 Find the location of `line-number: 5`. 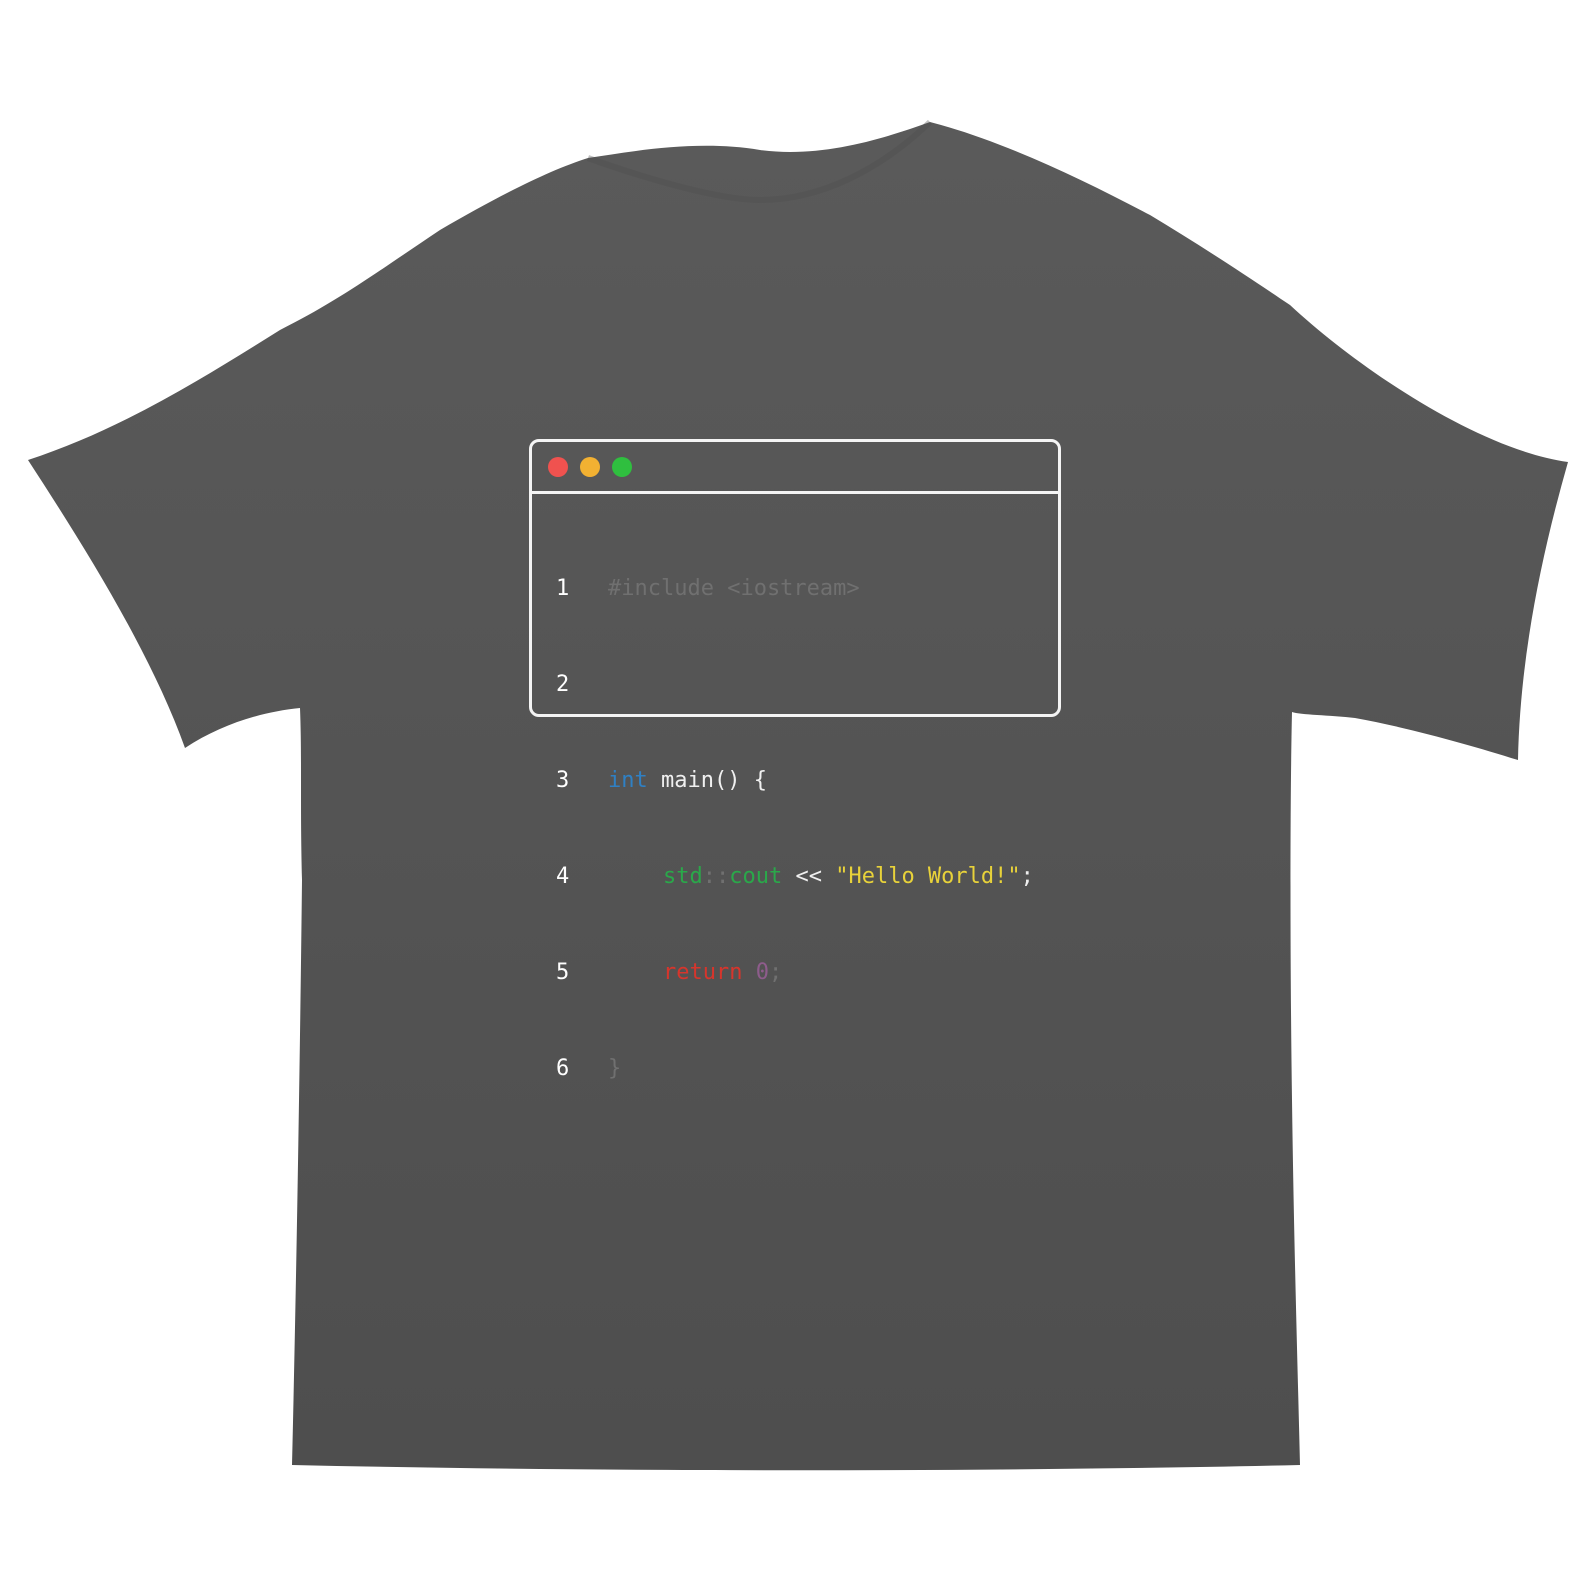

line-number: 5 is located at coordinates (563, 972).